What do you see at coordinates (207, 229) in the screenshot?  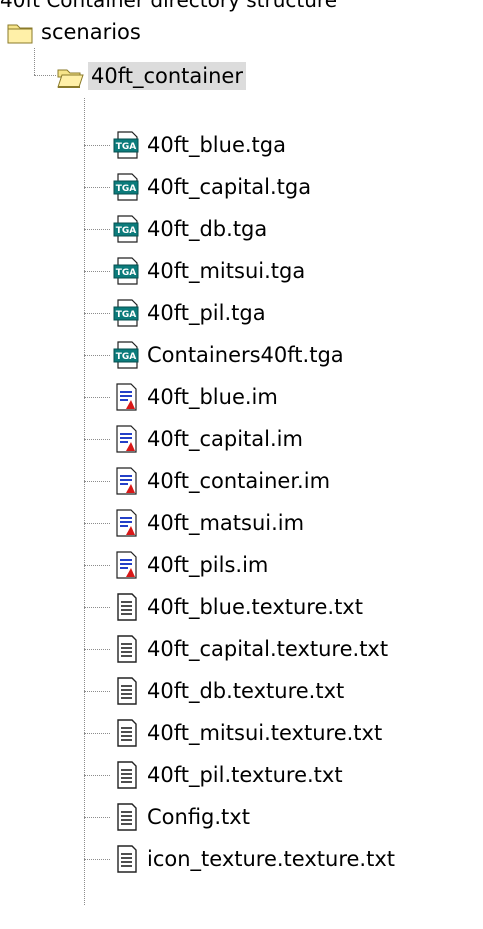 I see `tree-item-label: 40ft_db.tga` at bounding box center [207, 229].